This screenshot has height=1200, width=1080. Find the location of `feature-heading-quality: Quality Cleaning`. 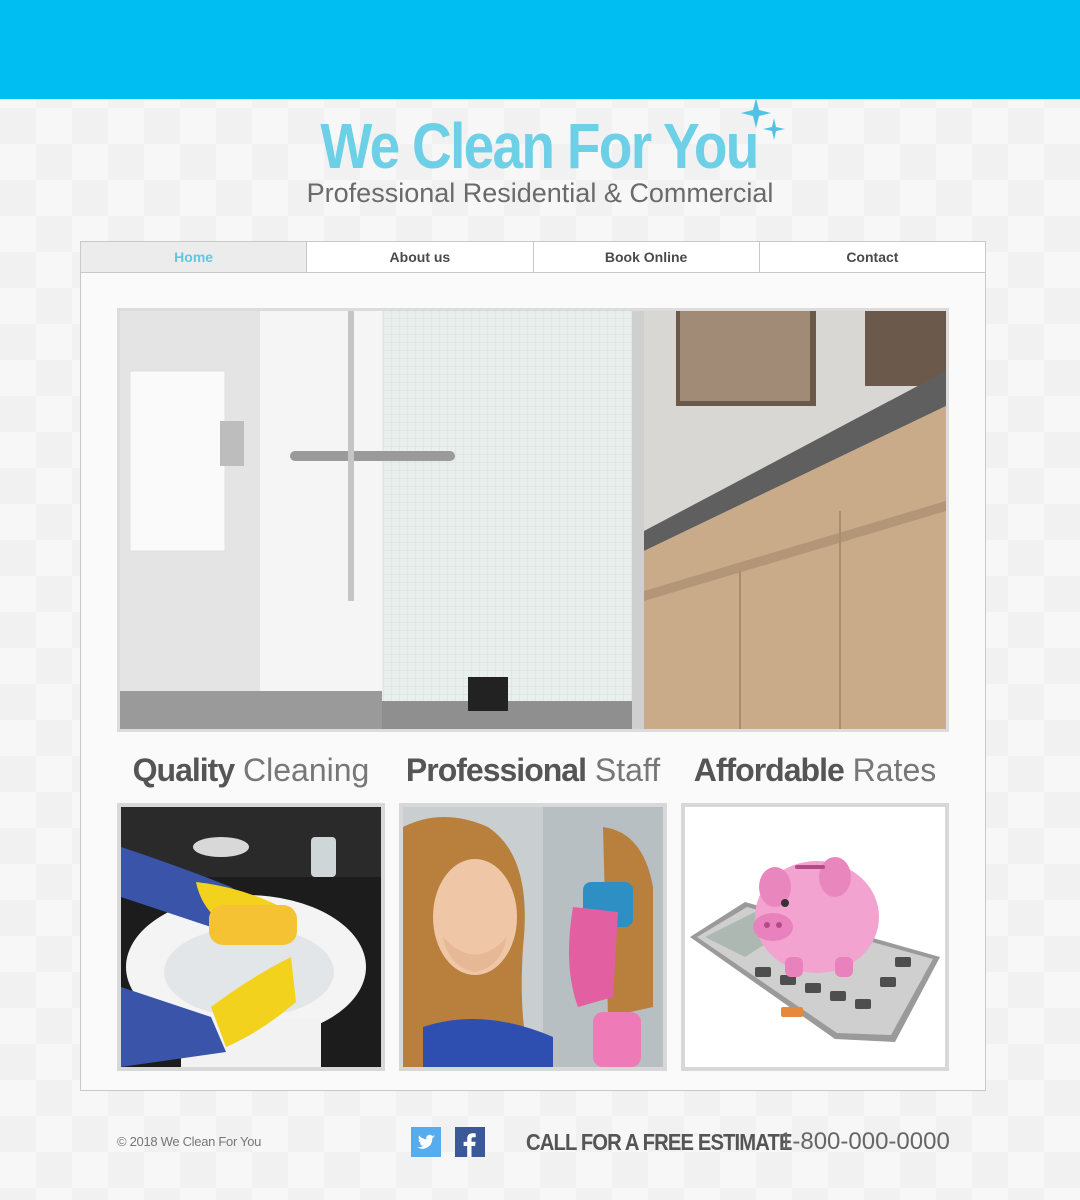

feature-heading-quality: Quality Cleaning is located at coordinates (251, 770).